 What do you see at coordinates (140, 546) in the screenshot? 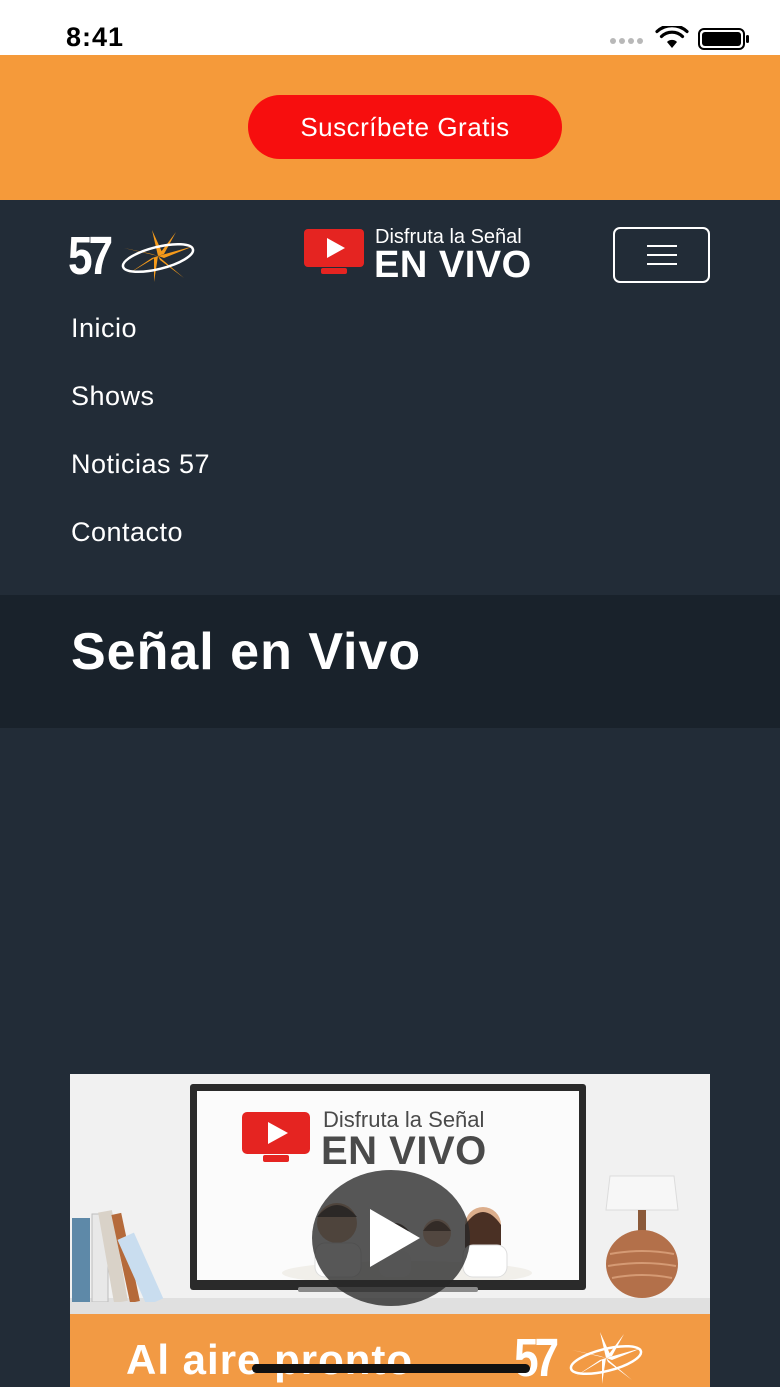
I see `nav-item-contacto: Contacto` at bounding box center [140, 546].